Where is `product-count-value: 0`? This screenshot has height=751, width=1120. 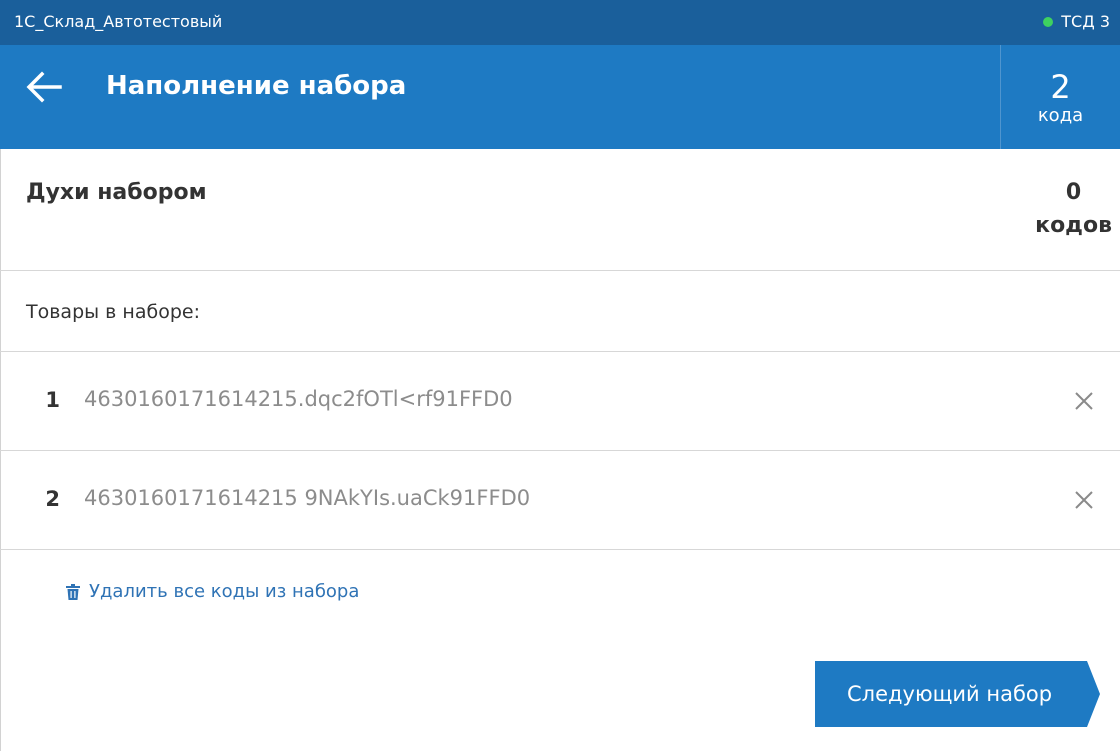 product-count-value: 0 is located at coordinates (1073, 192).